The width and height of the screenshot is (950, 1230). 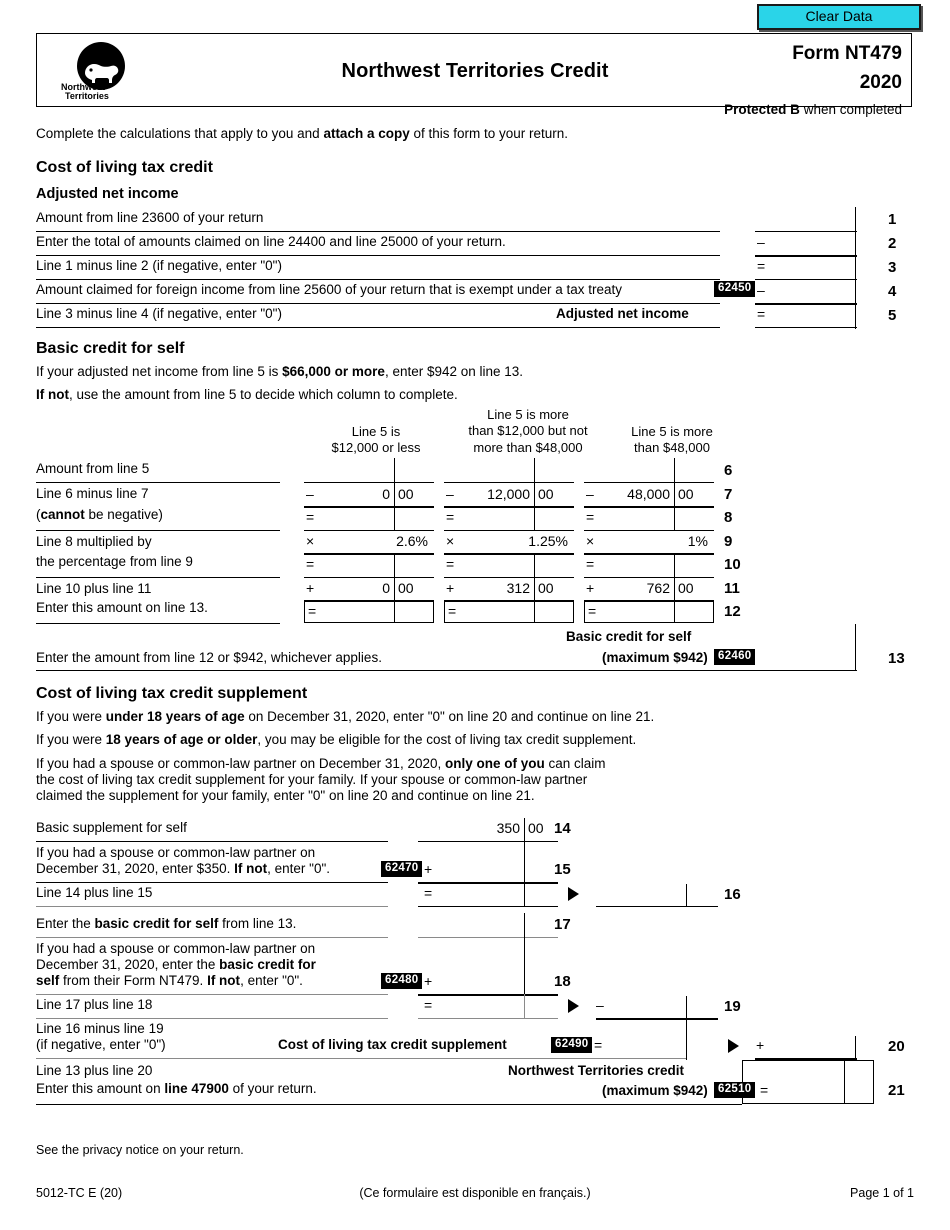 I want to click on line-17-amount-rule, so click(x=488, y=937).